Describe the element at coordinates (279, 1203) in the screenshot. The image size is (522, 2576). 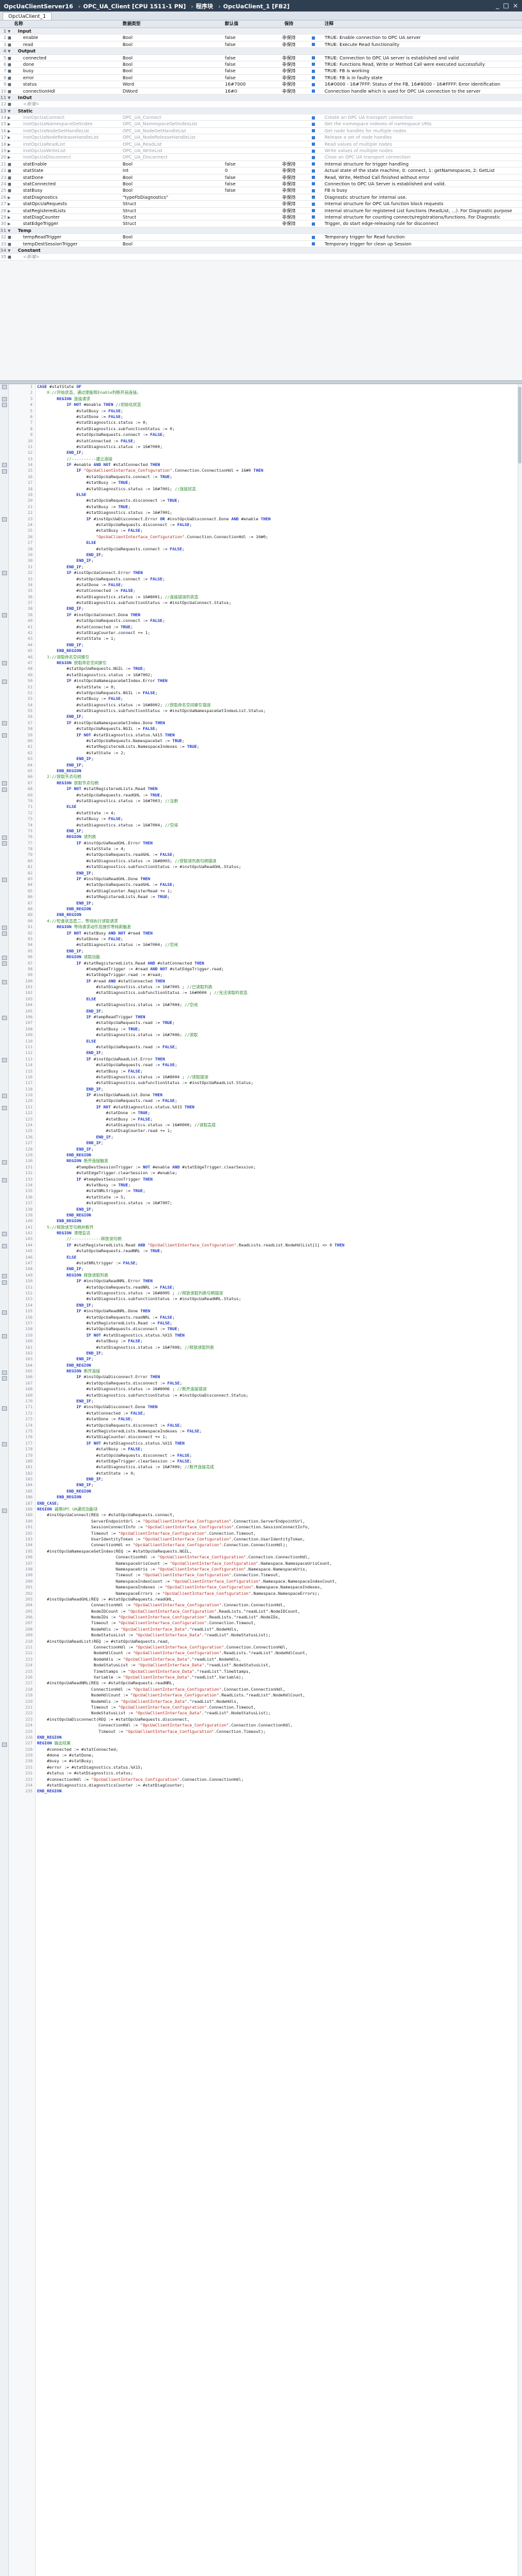
I see `code-line: #statDiagnostics.status := 16#7007;` at that location.